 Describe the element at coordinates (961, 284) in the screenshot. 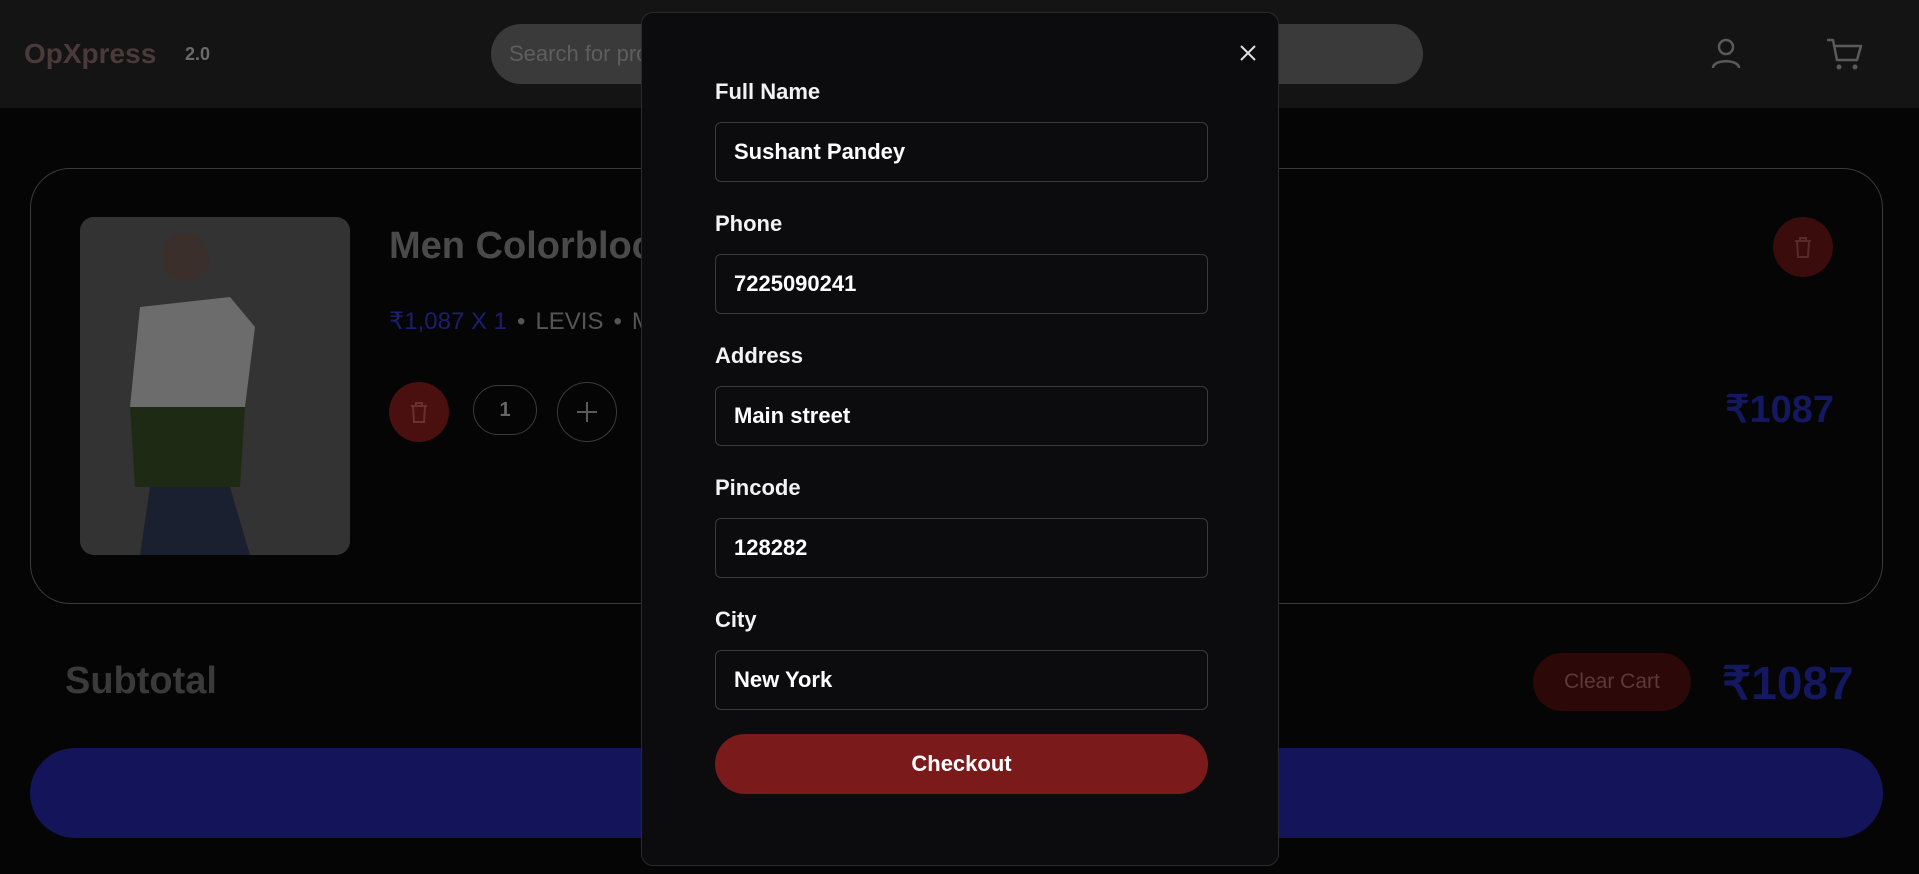

I see `phone-field` at that location.